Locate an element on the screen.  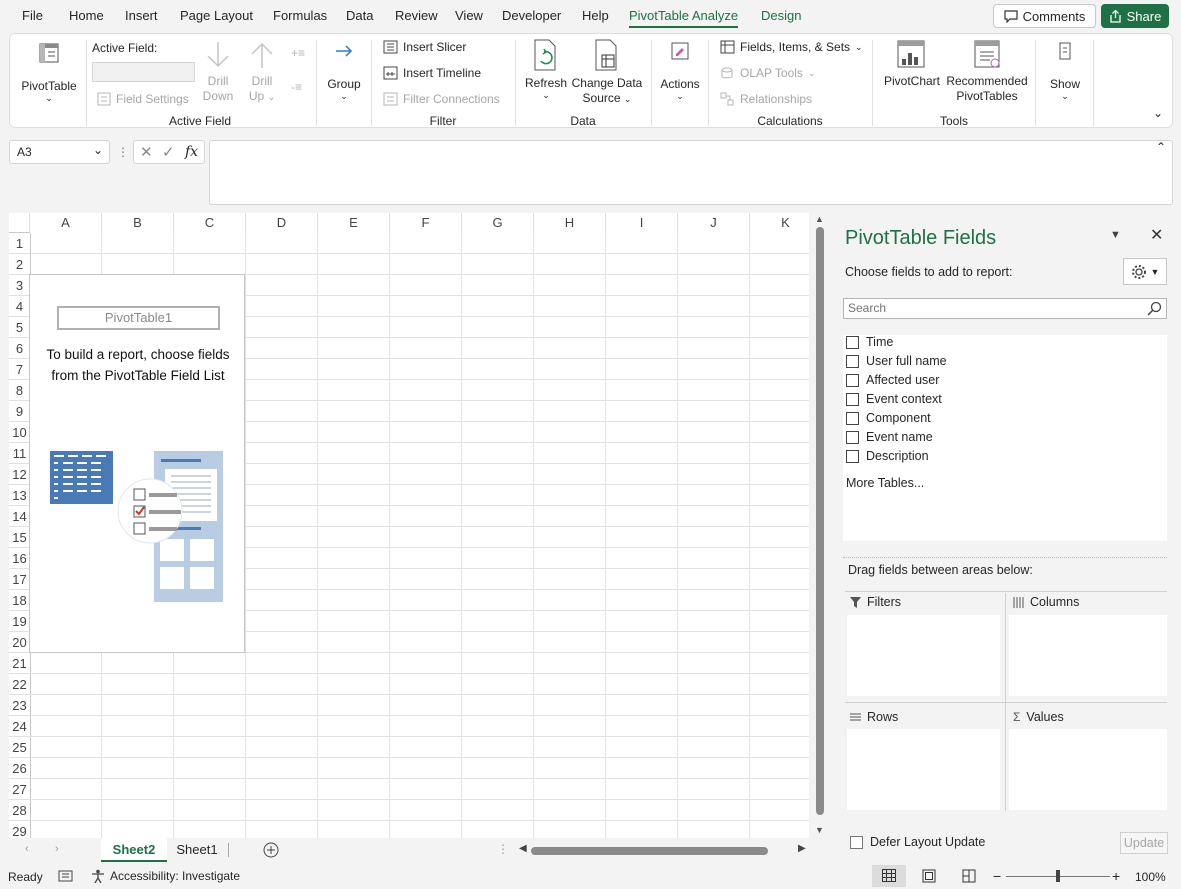
defer-checkbox is located at coordinates (856, 842).